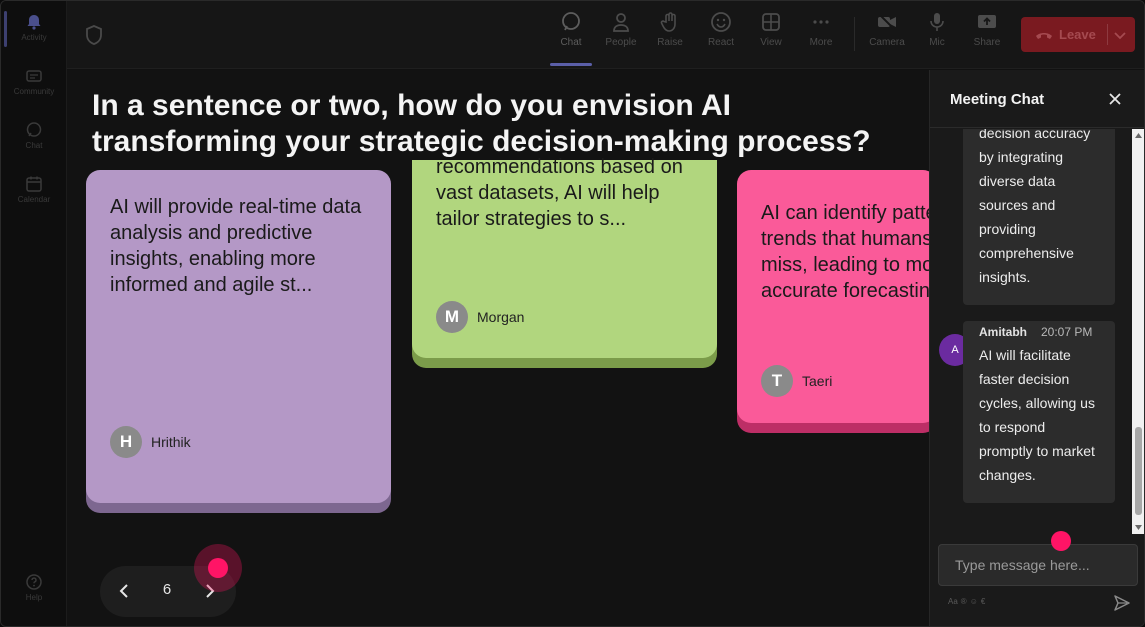  Describe the element at coordinates (821, 42) in the screenshot. I see `toolbar-more-label: More` at that location.